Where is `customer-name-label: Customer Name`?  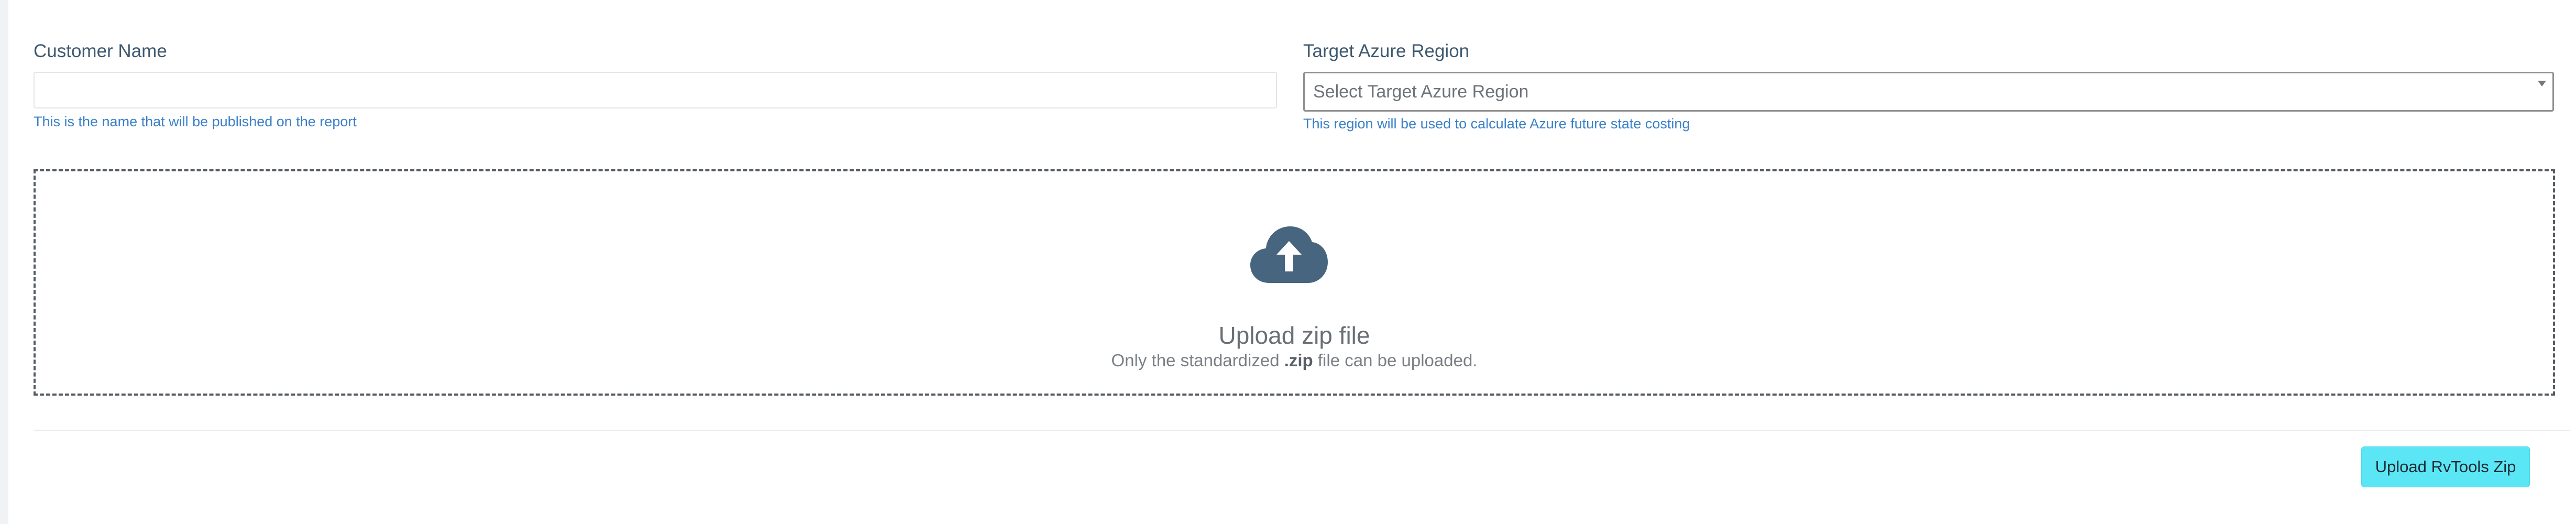
customer-name-label: Customer Name is located at coordinates (100, 51).